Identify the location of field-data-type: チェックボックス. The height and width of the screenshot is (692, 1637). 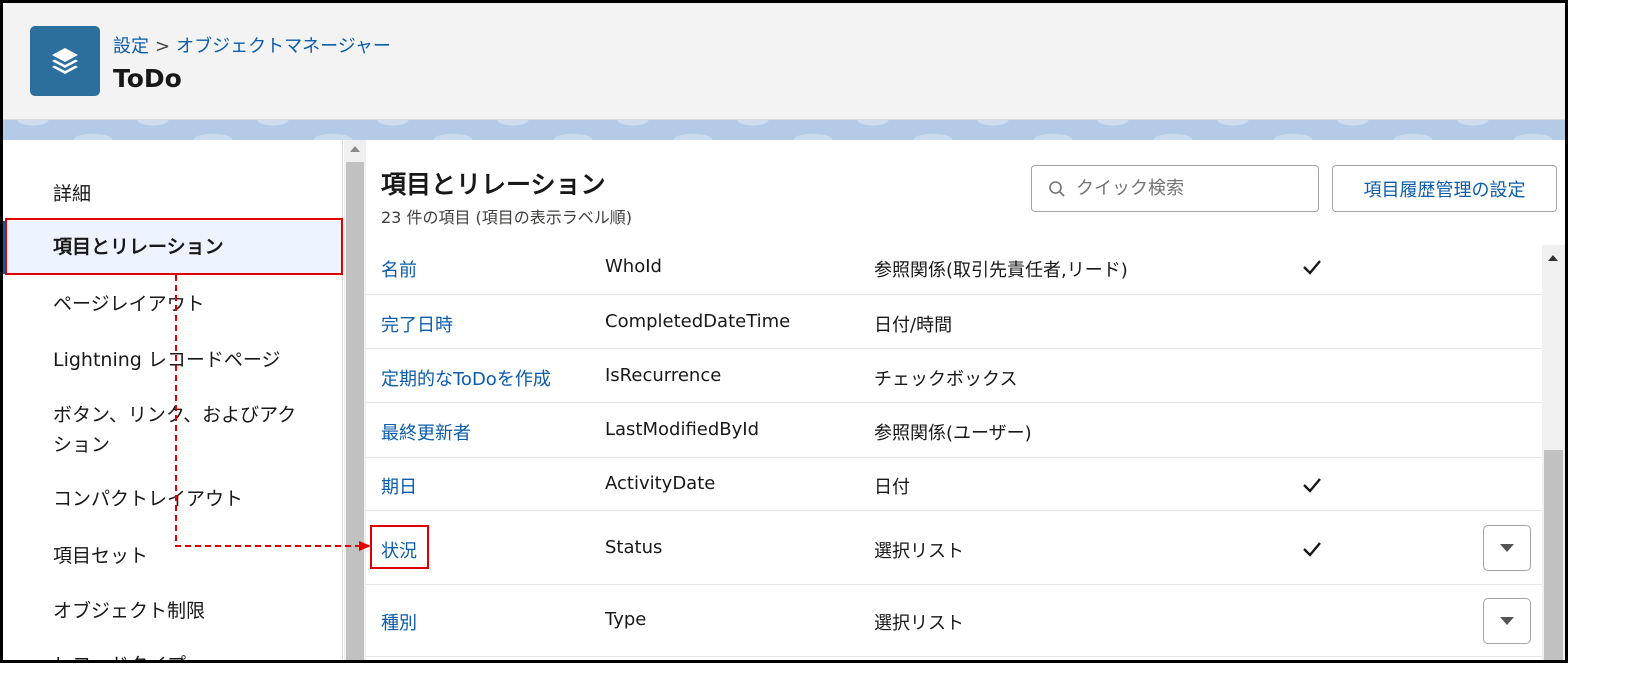
(946, 379).